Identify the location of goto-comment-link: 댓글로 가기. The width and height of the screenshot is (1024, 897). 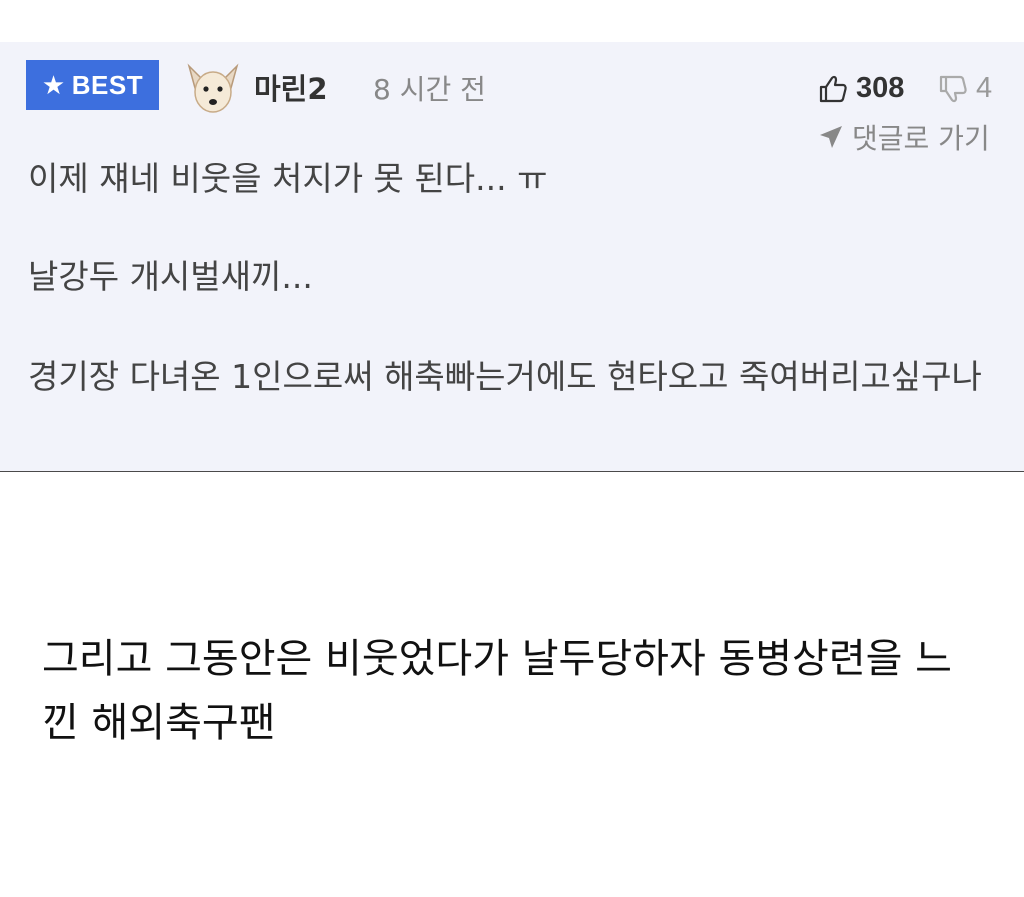
(904, 137).